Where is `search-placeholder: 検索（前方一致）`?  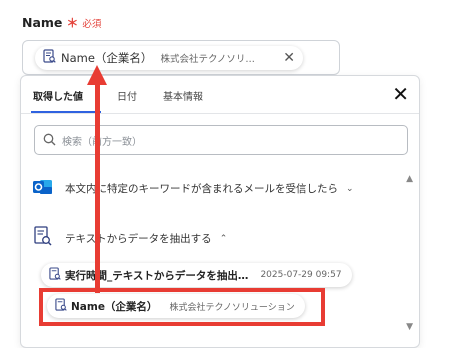
search-placeholder: 検索（前方一致） is located at coordinates (102, 142).